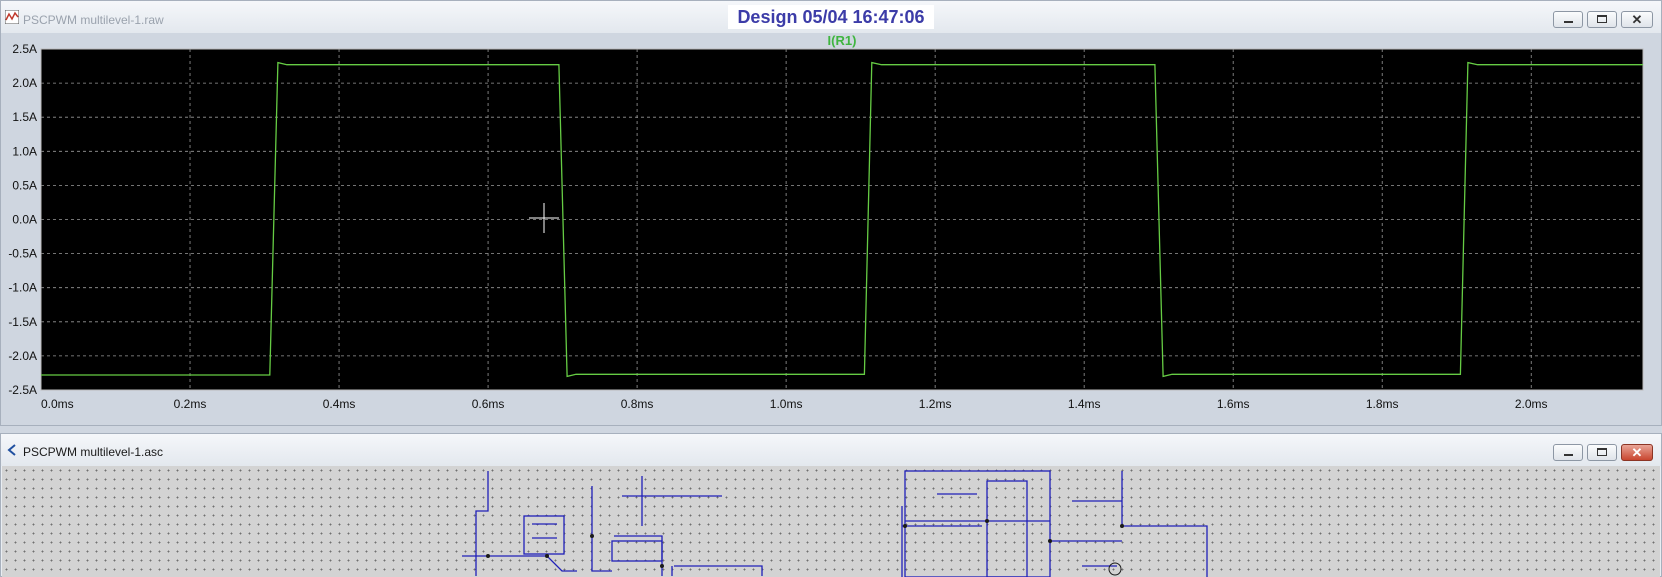  Describe the element at coordinates (24, 49) in the screenshot. I see `y-tick-label: 2.5A` at that location.